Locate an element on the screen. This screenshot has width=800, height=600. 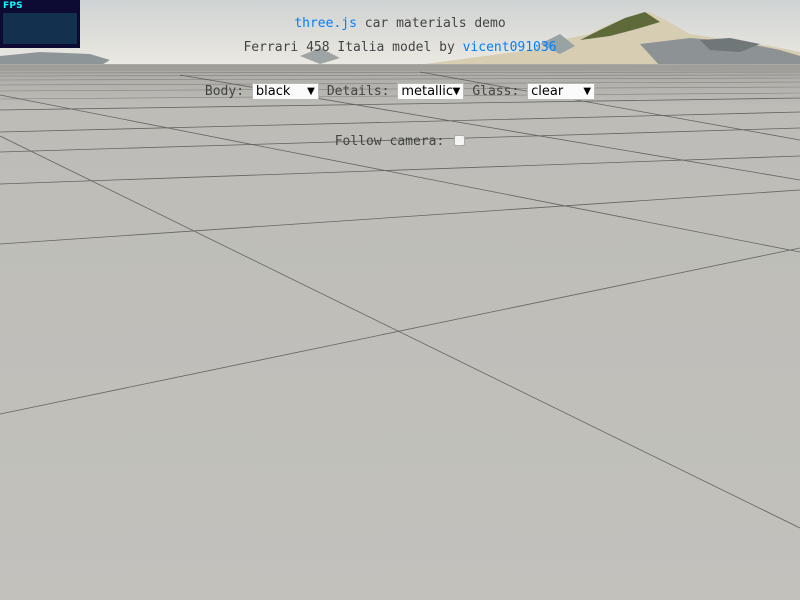
details-select: metallic ▼ is located at coordinates (431, 91).